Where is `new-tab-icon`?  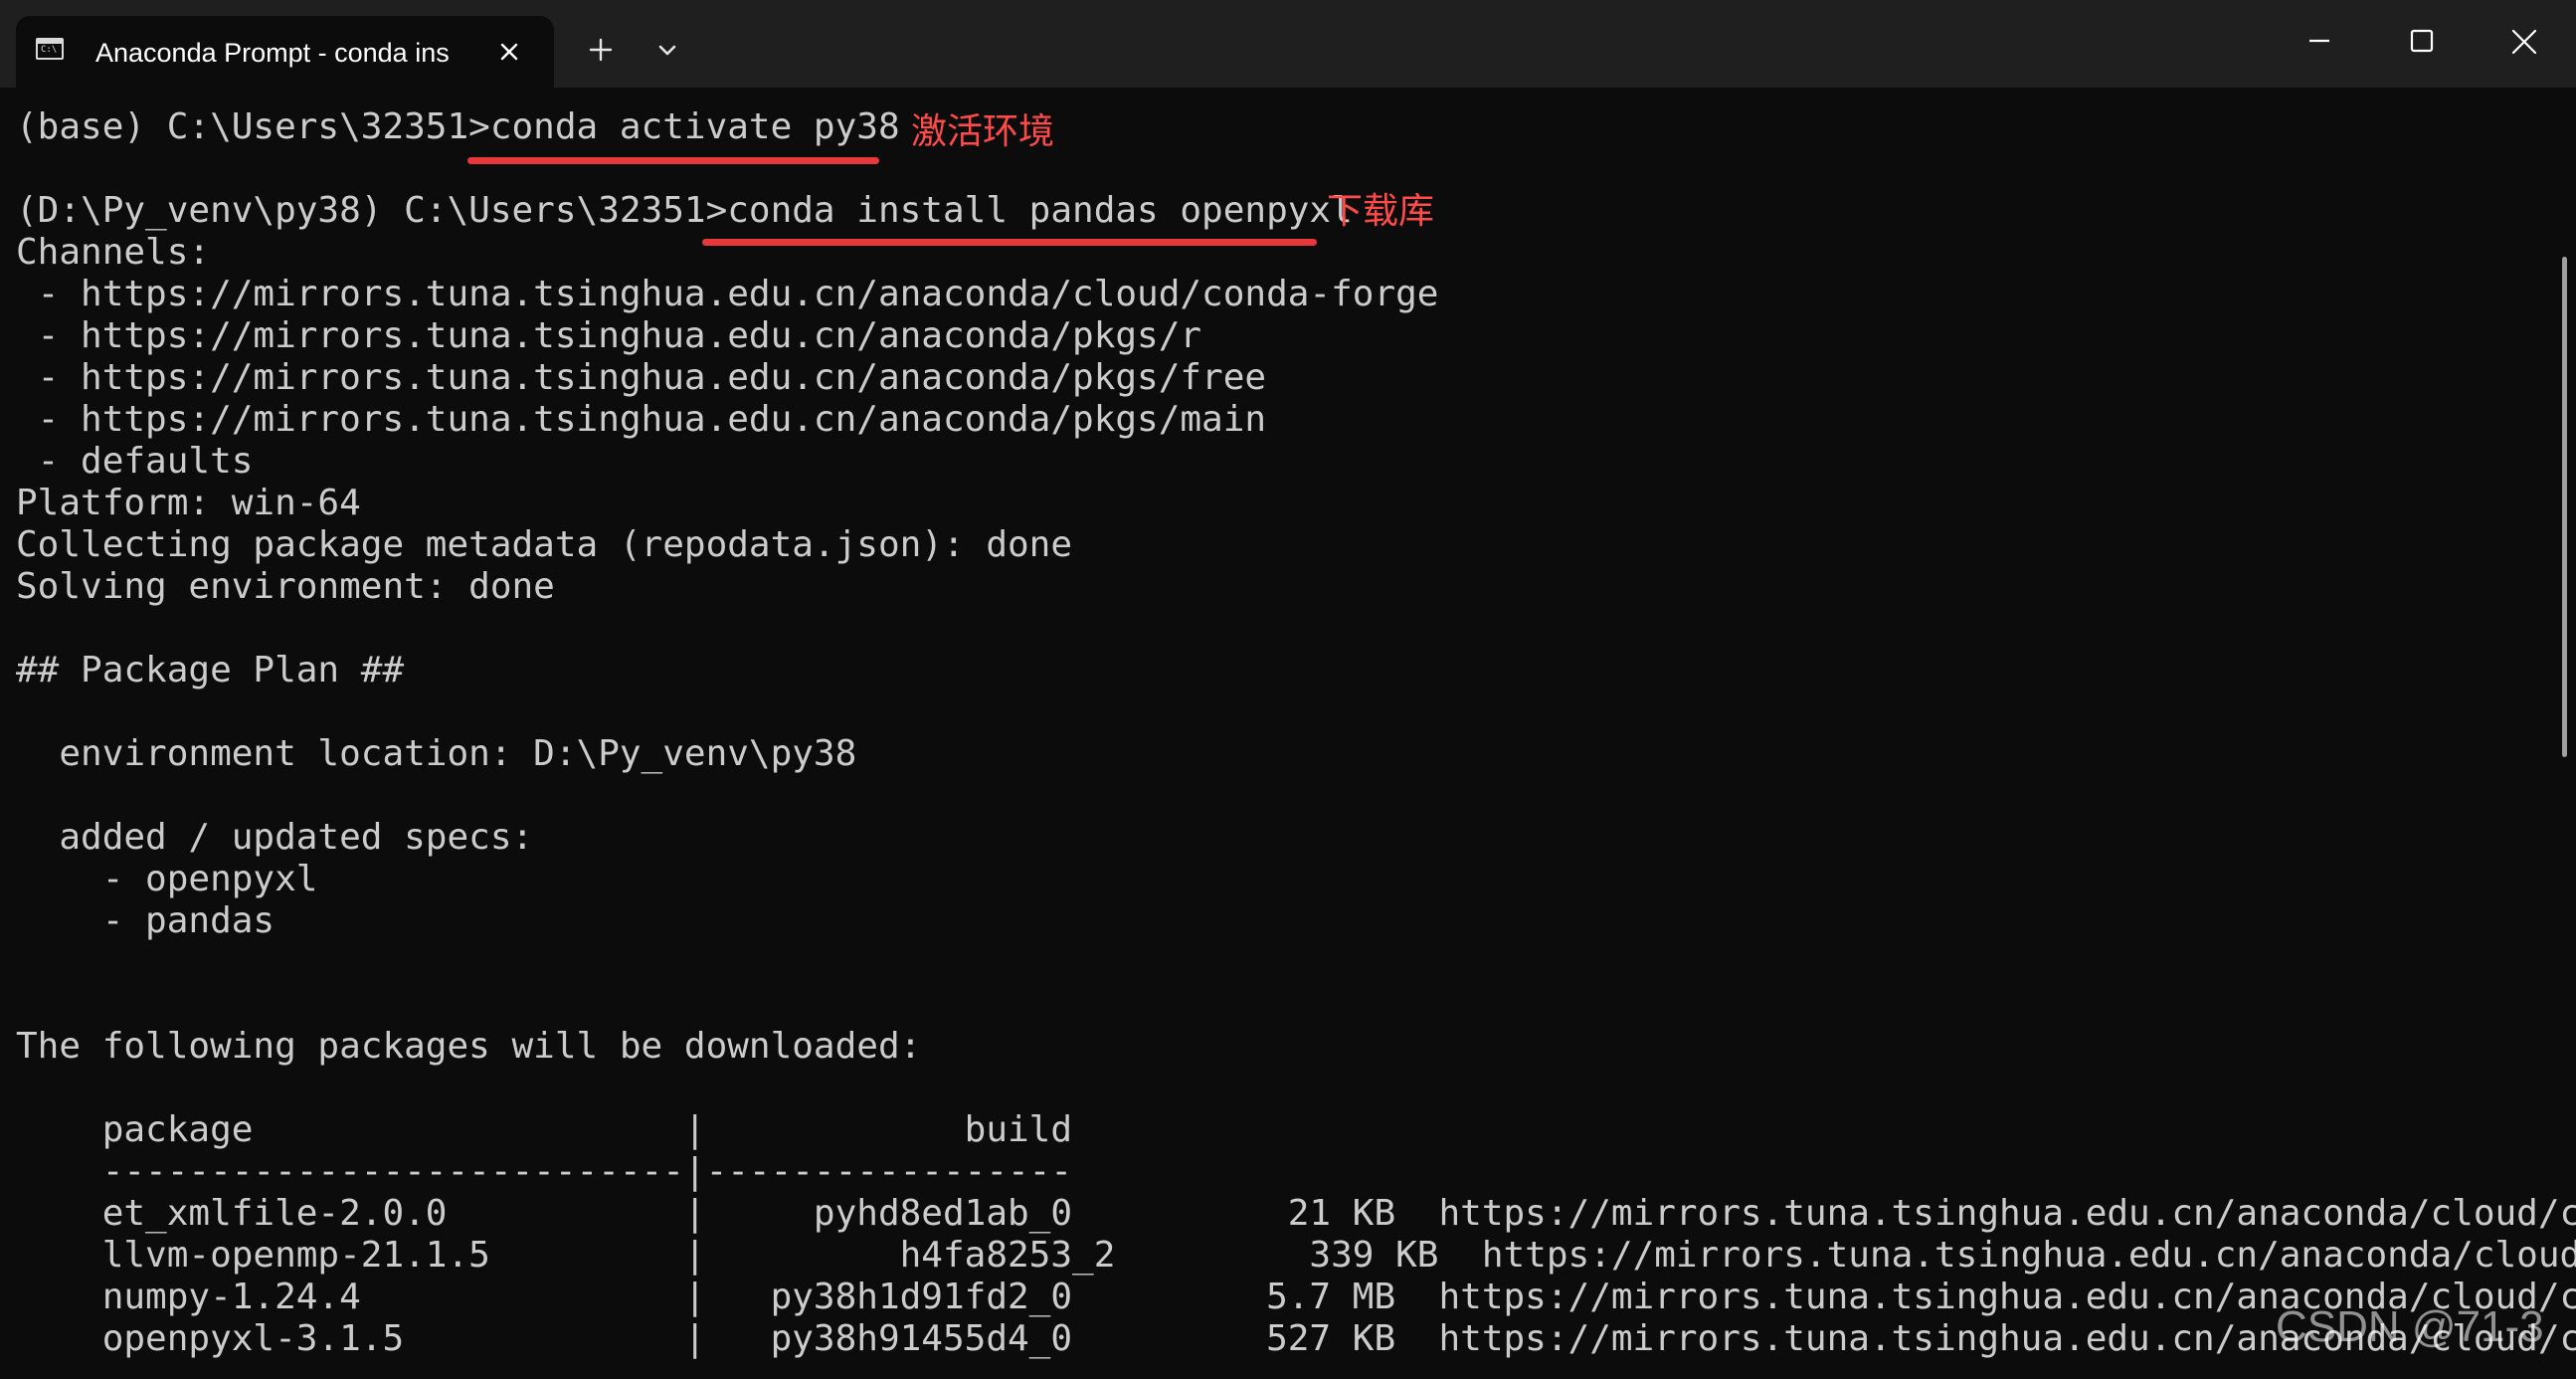
new-tab-icon is located at coordinates (601, 50).